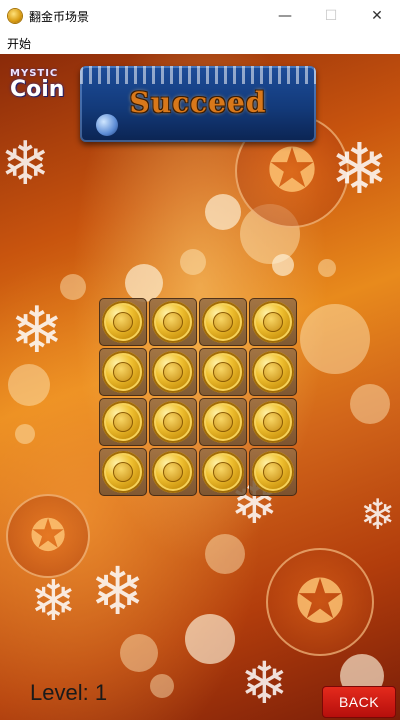  I want to click on success-text: Succeed, so click(198, 102).